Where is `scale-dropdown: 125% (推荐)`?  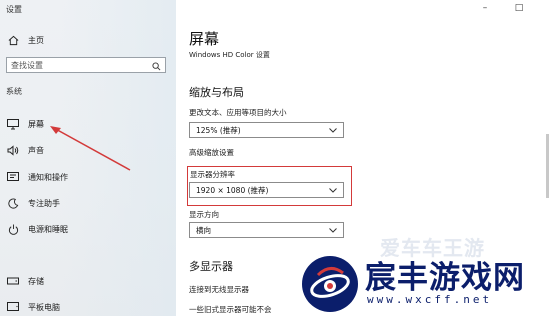
scale-dropdown: 125% (推荐) is located at coordinates (266, 130).